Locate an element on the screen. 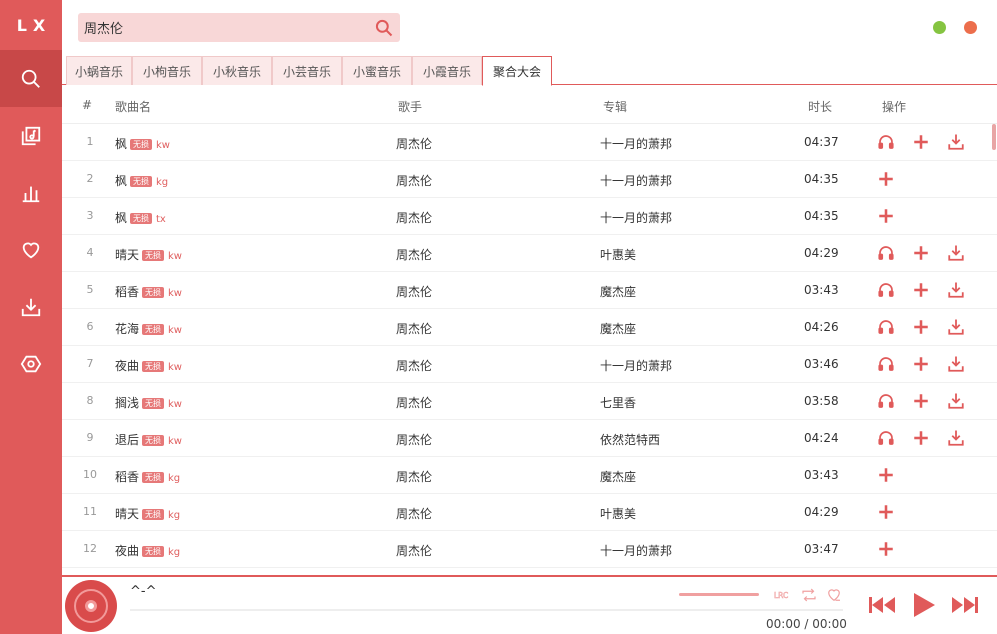 Image resolution: width=997 pixels, height=634 pixels. sidebar-item-charts is located at coordinates (31, 192).